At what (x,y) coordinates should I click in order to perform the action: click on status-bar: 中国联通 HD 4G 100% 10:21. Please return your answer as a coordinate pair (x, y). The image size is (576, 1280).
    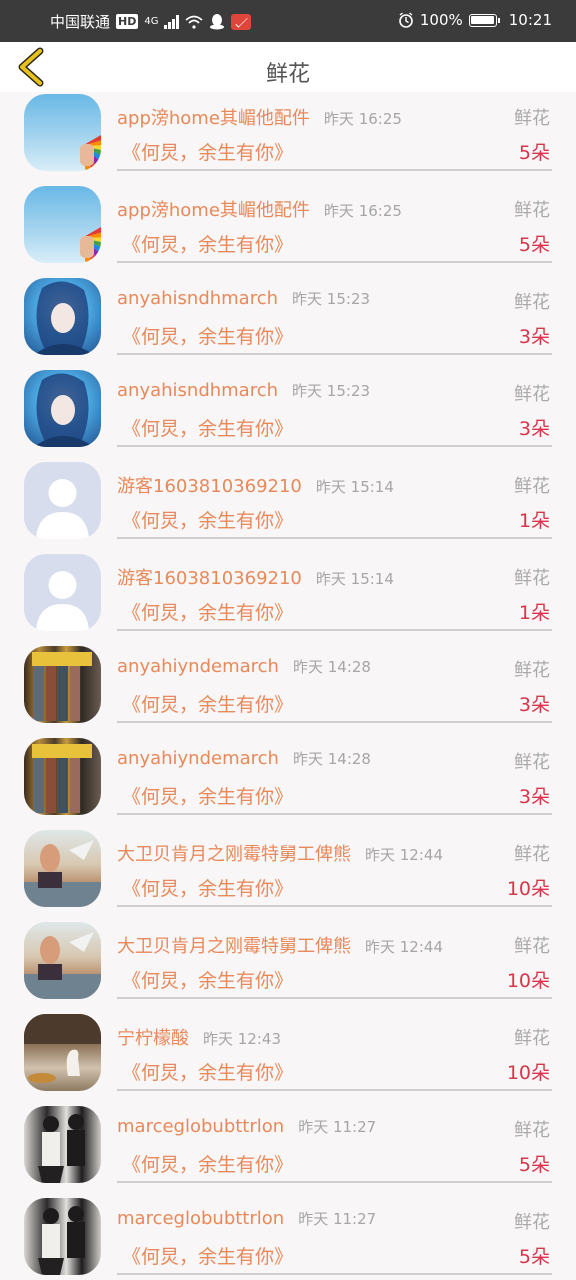
    Looking at the image, I should click on (288, 21).